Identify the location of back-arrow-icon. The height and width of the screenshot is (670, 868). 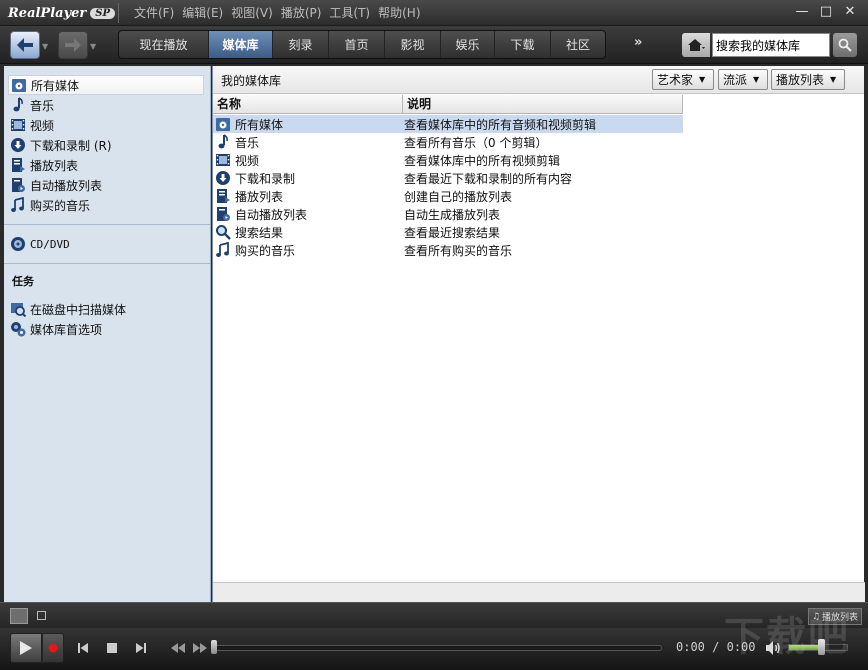
(25, 45).